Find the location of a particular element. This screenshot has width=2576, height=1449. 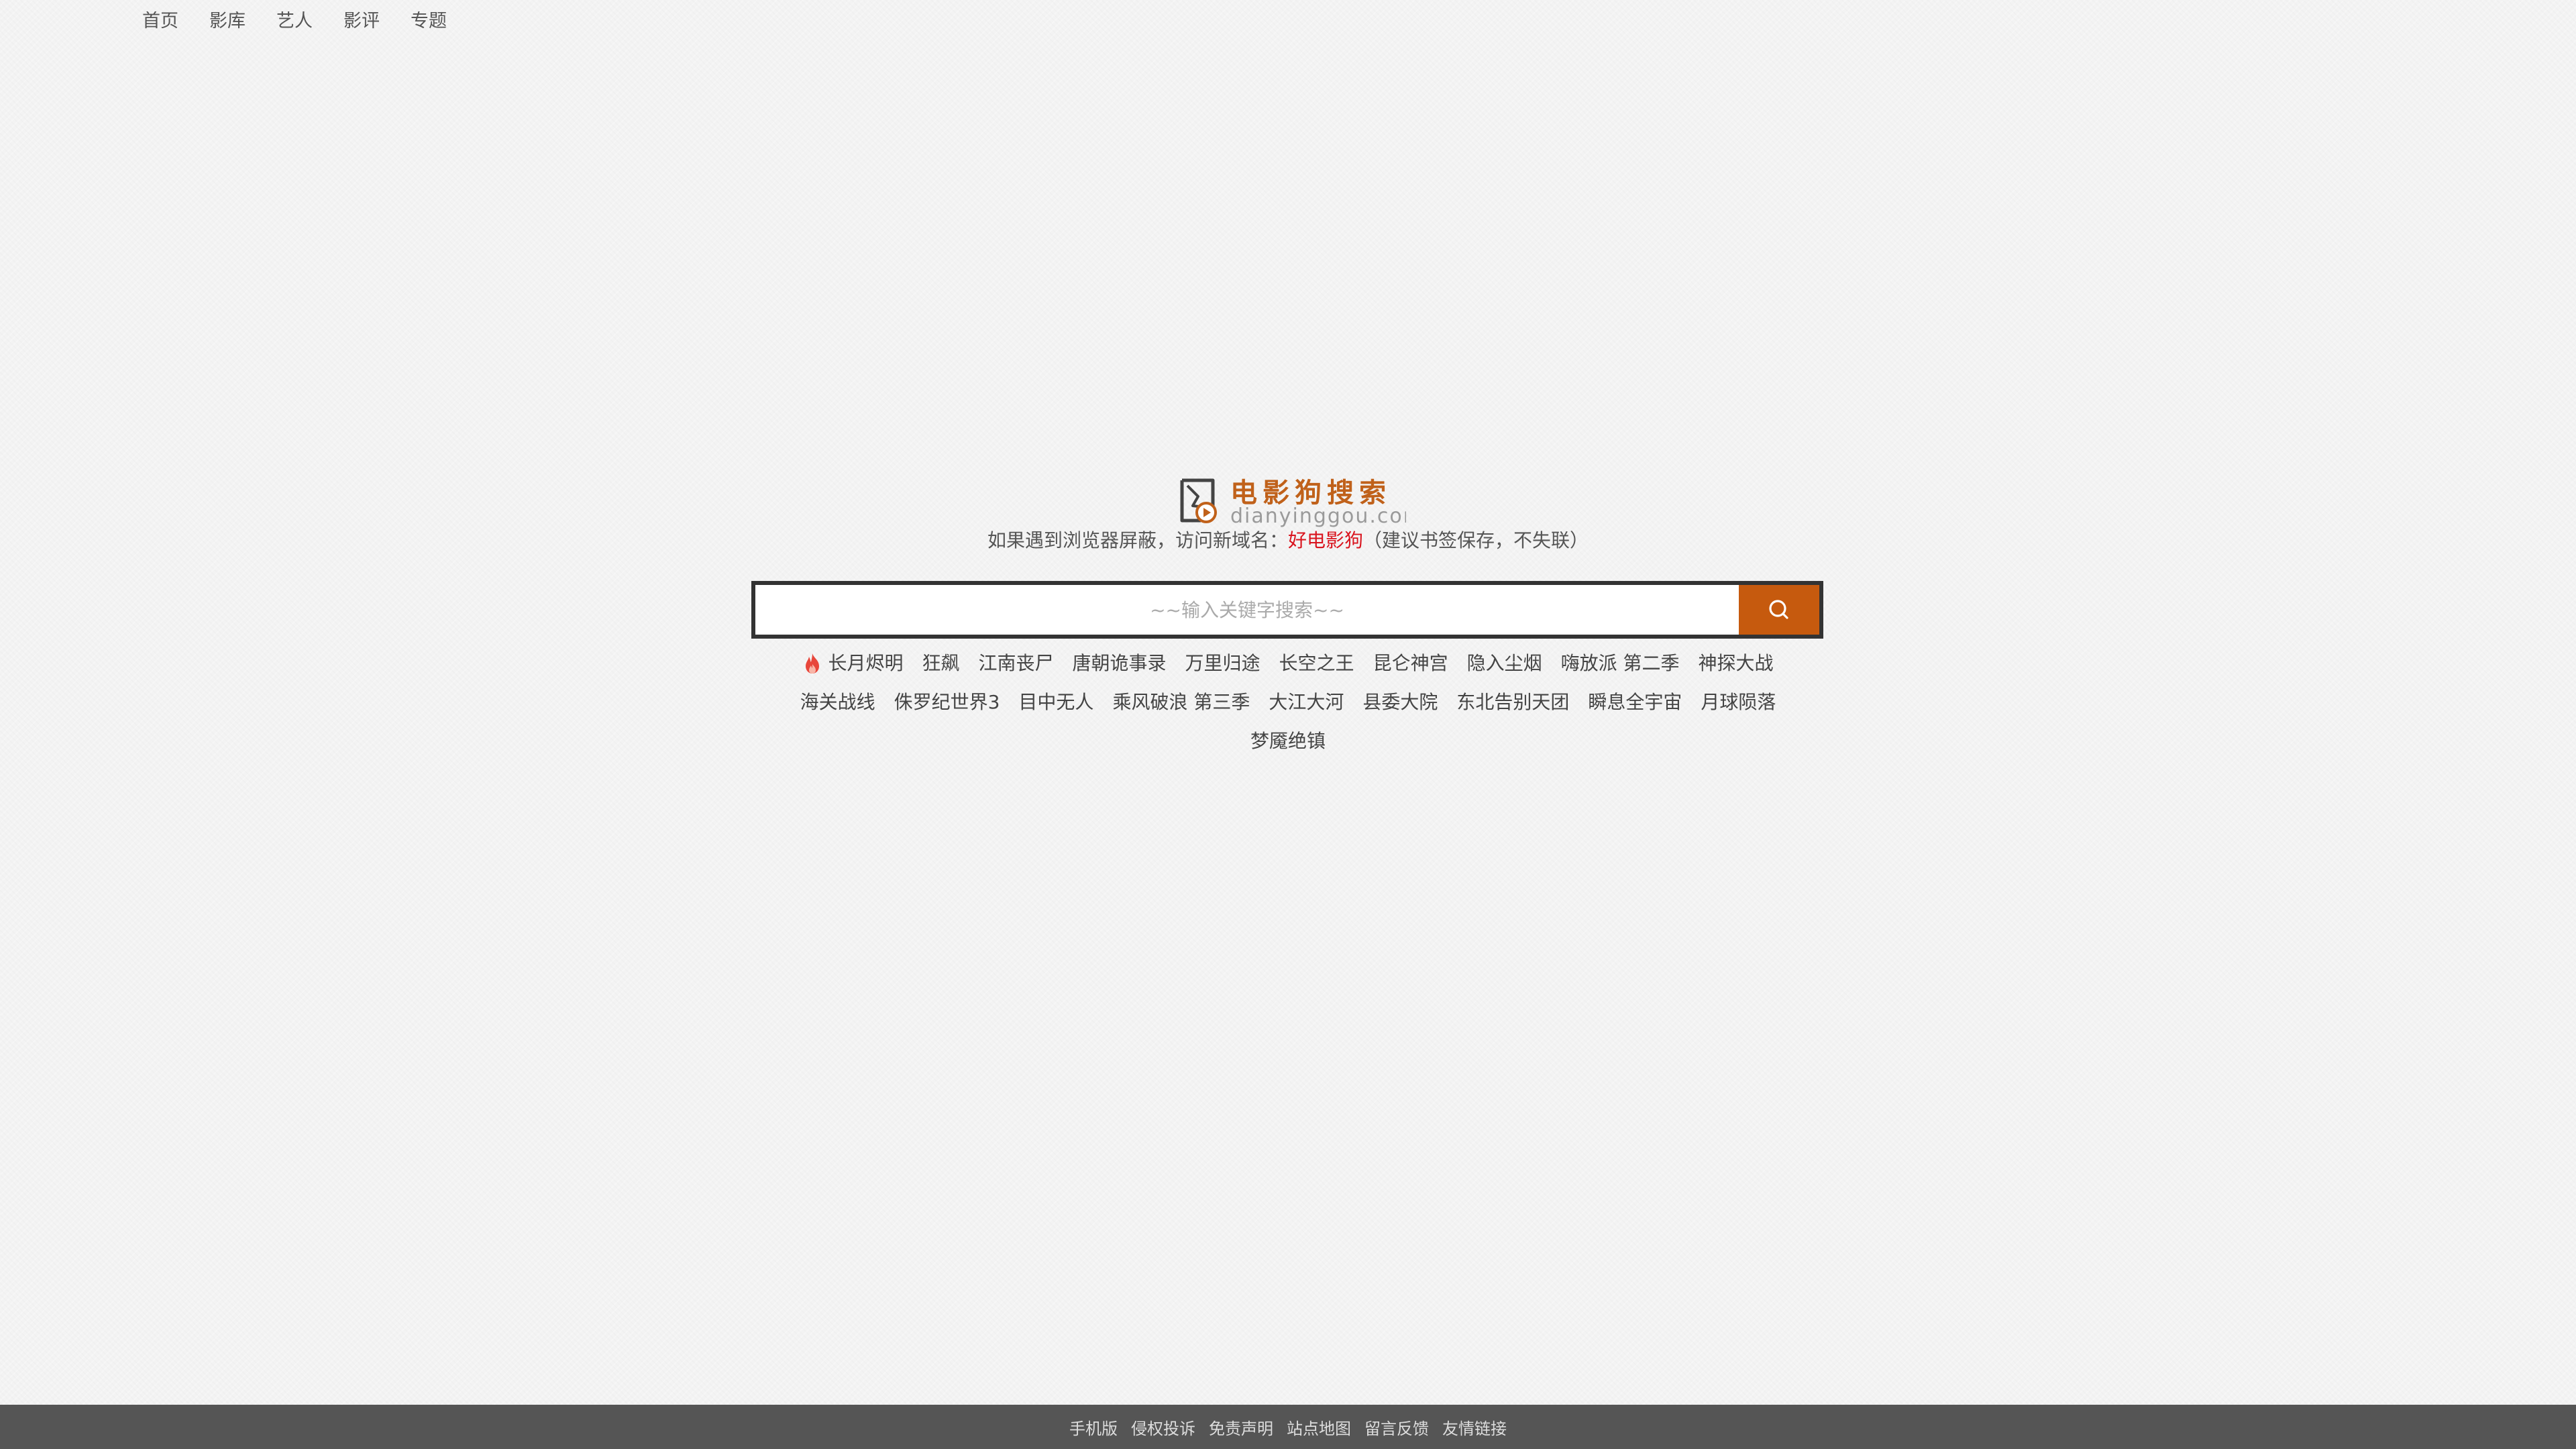

nav-item-reviews: 影评 is located at coordinates (361, 19).